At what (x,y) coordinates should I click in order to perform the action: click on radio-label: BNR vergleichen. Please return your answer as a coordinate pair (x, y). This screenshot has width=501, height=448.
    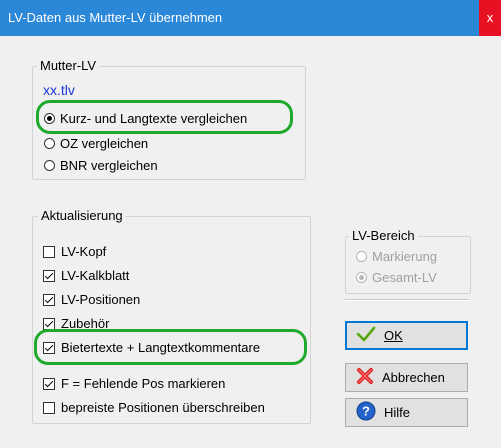
    Looking at the image, I should click on (109, 165).